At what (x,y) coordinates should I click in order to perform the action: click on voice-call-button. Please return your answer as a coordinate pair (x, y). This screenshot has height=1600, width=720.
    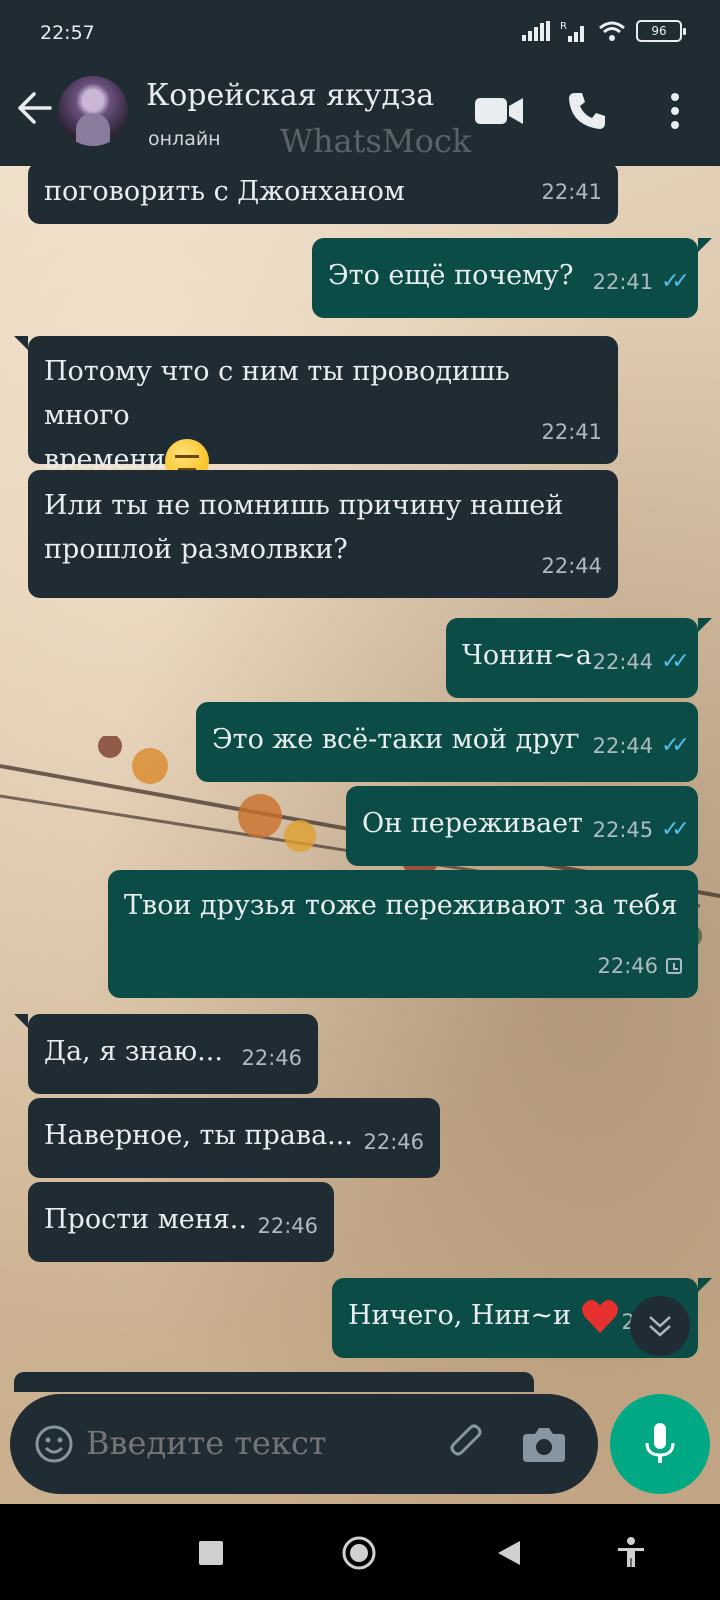
    Looking at the image, I should click on (587, 111).